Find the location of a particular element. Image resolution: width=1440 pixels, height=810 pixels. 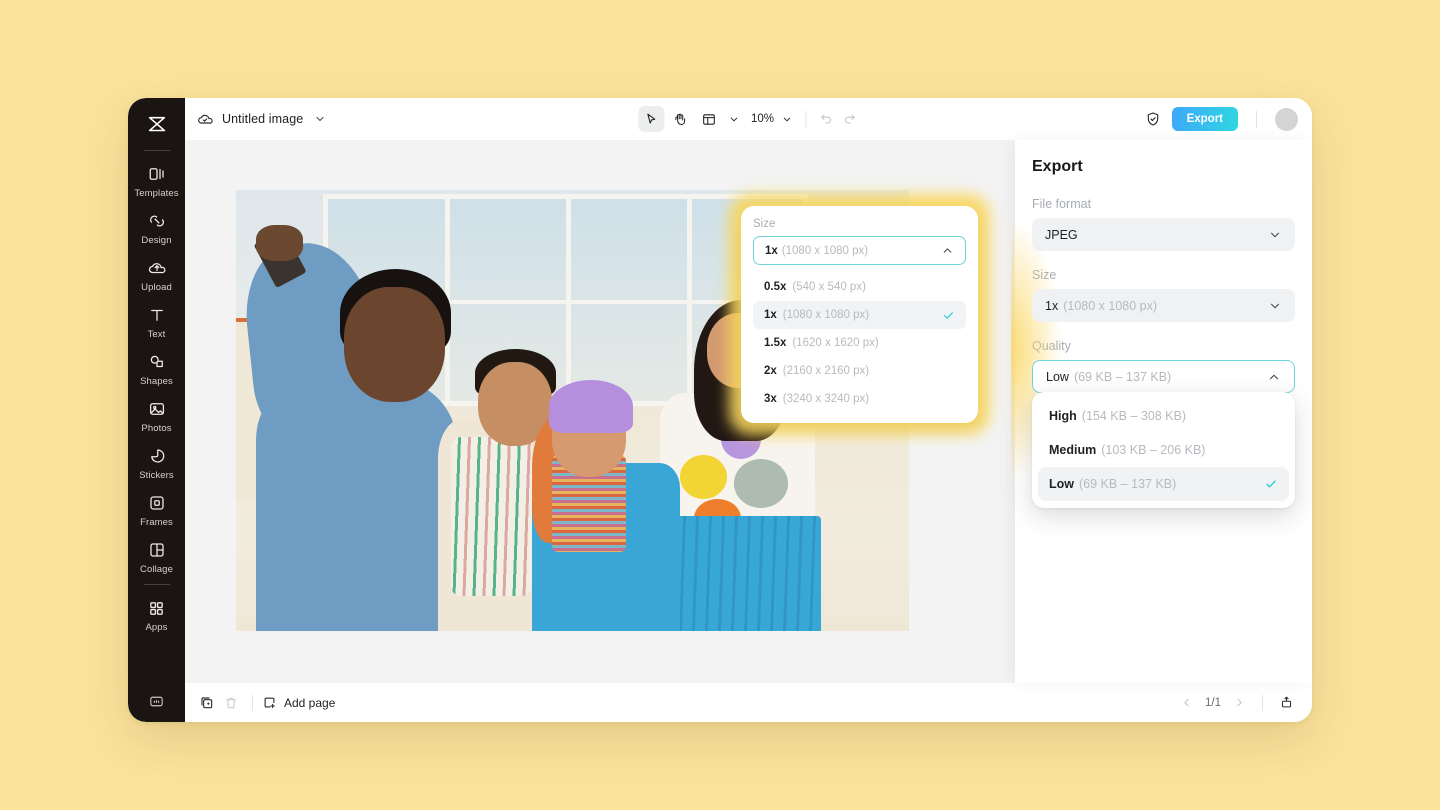

sidebar-item-design: Design is located at coordinates (156, 227).